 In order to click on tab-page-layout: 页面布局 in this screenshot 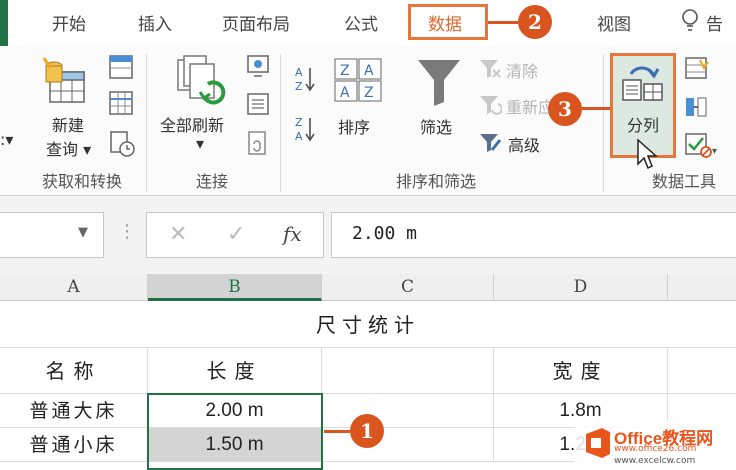, I will do `click(256, 22)`.